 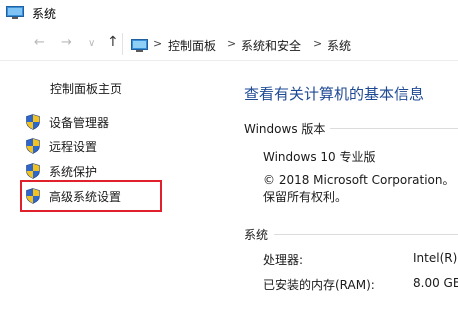 What do you see at coordinates (435, 283) in the screenshot?
I see `ram-value: 8.00 GB` at bounding box center [435, 283].